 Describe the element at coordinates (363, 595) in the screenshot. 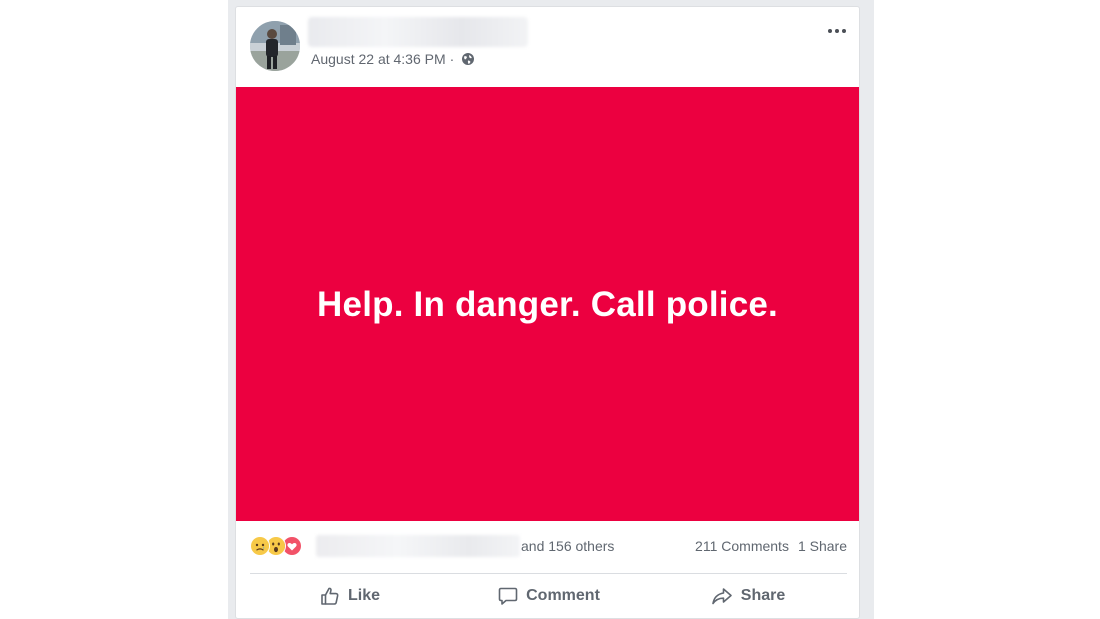

I see `like-label: Like` at that location.